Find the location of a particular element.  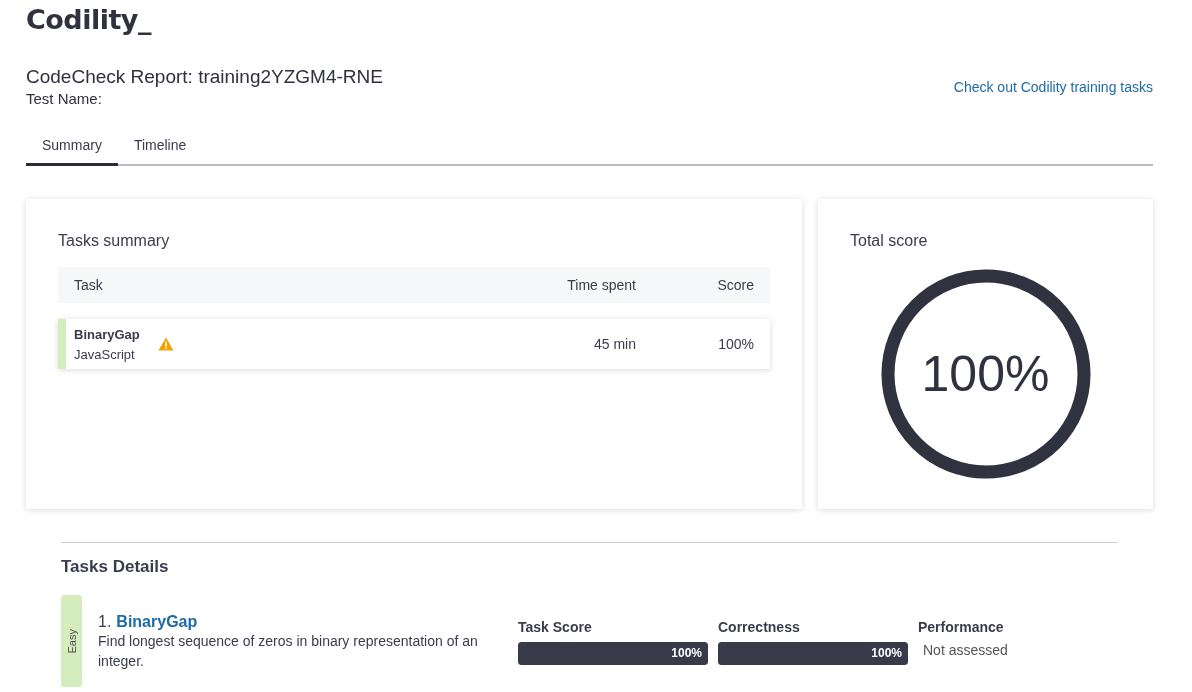

task-link: BinaryGap is located at coordinates (157, 622).